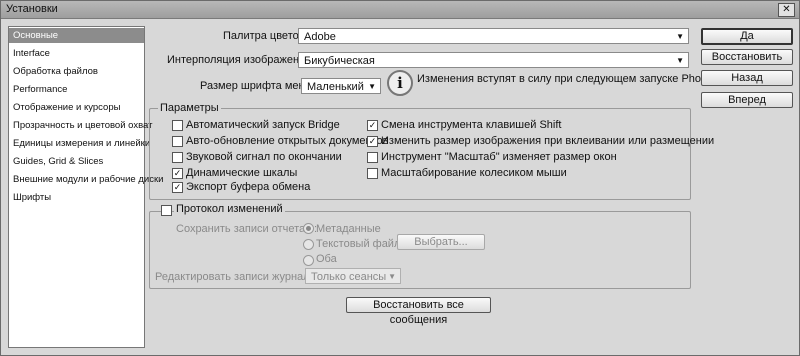  What do you see at coordinates (474, 173) in the screenshot?
I see `label-scroll-zoom: Масштабирование колесиком мыши` at bounding box center [474, 173].